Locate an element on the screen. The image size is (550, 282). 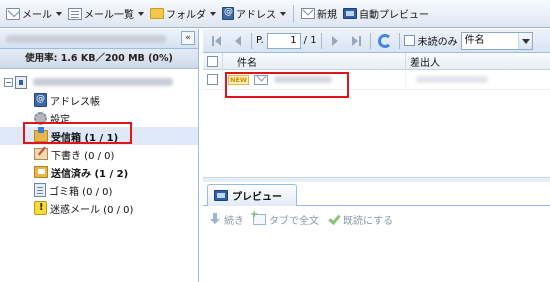
sidebar-item-spam: 迷惑メール (0 / 0) is located at coordinates (99, 208).